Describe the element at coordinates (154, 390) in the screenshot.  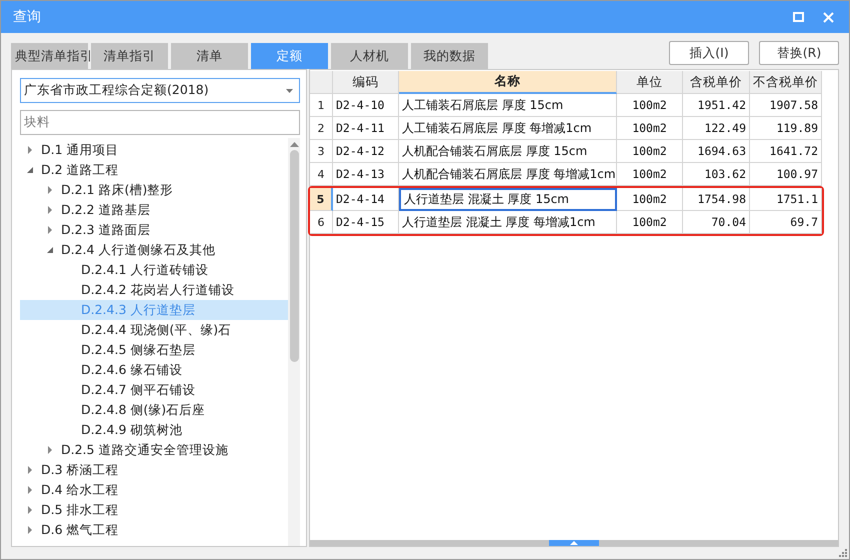
I see `tree-item: D.2.4.7 侧平石铺设` at that location.